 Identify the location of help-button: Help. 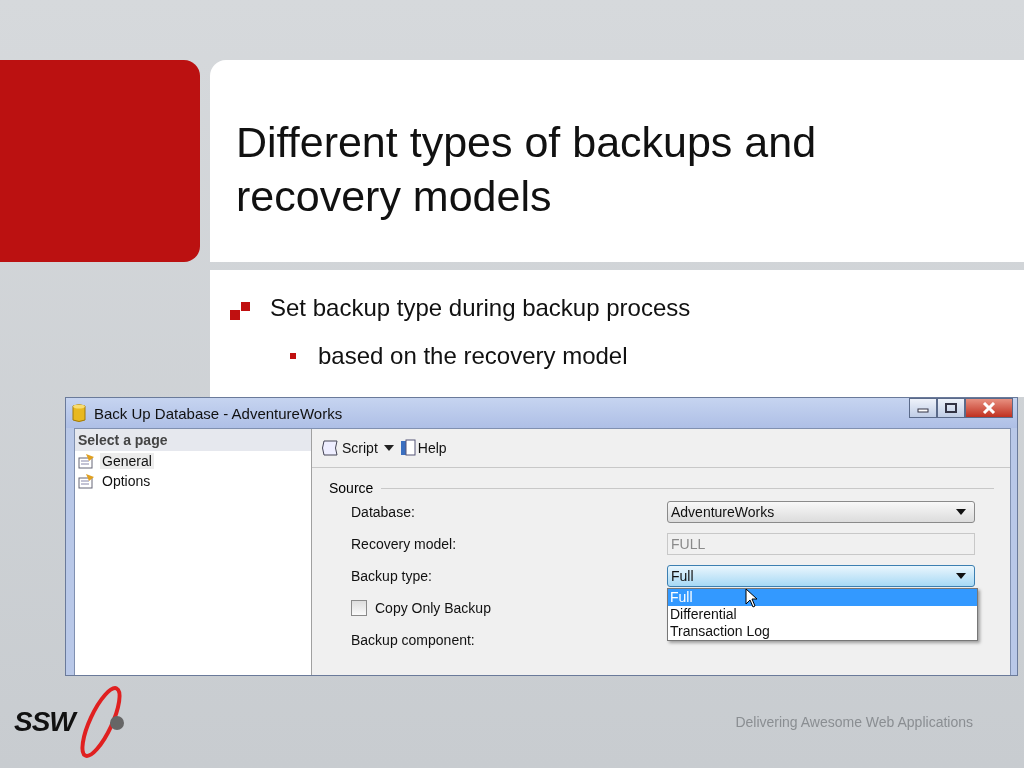
(423, 448).